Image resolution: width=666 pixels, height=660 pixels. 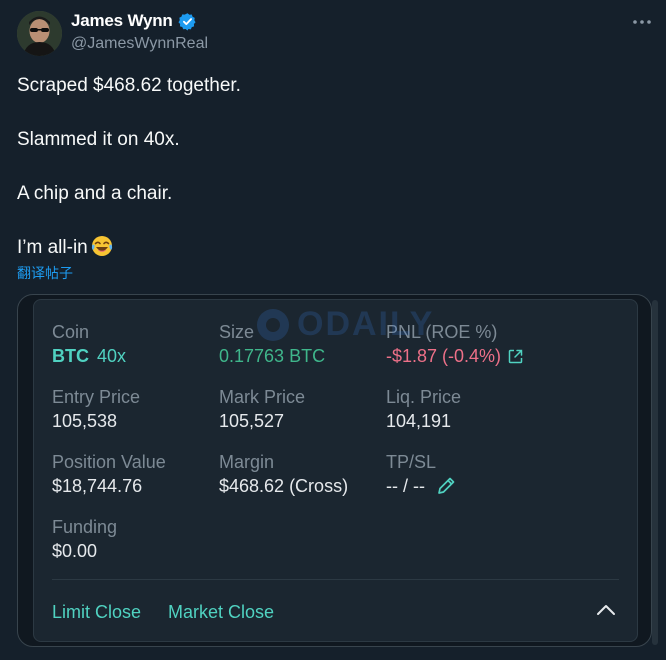 I want to click on media-scrollbar, so click(x=655, y=472).